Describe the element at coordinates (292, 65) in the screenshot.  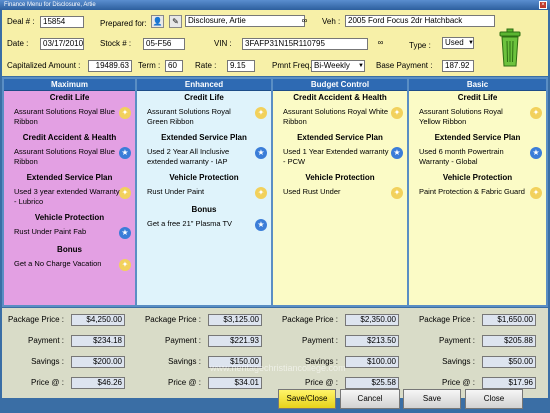
I see `payment-frequency-label: Pmnt Freq.` at that location.